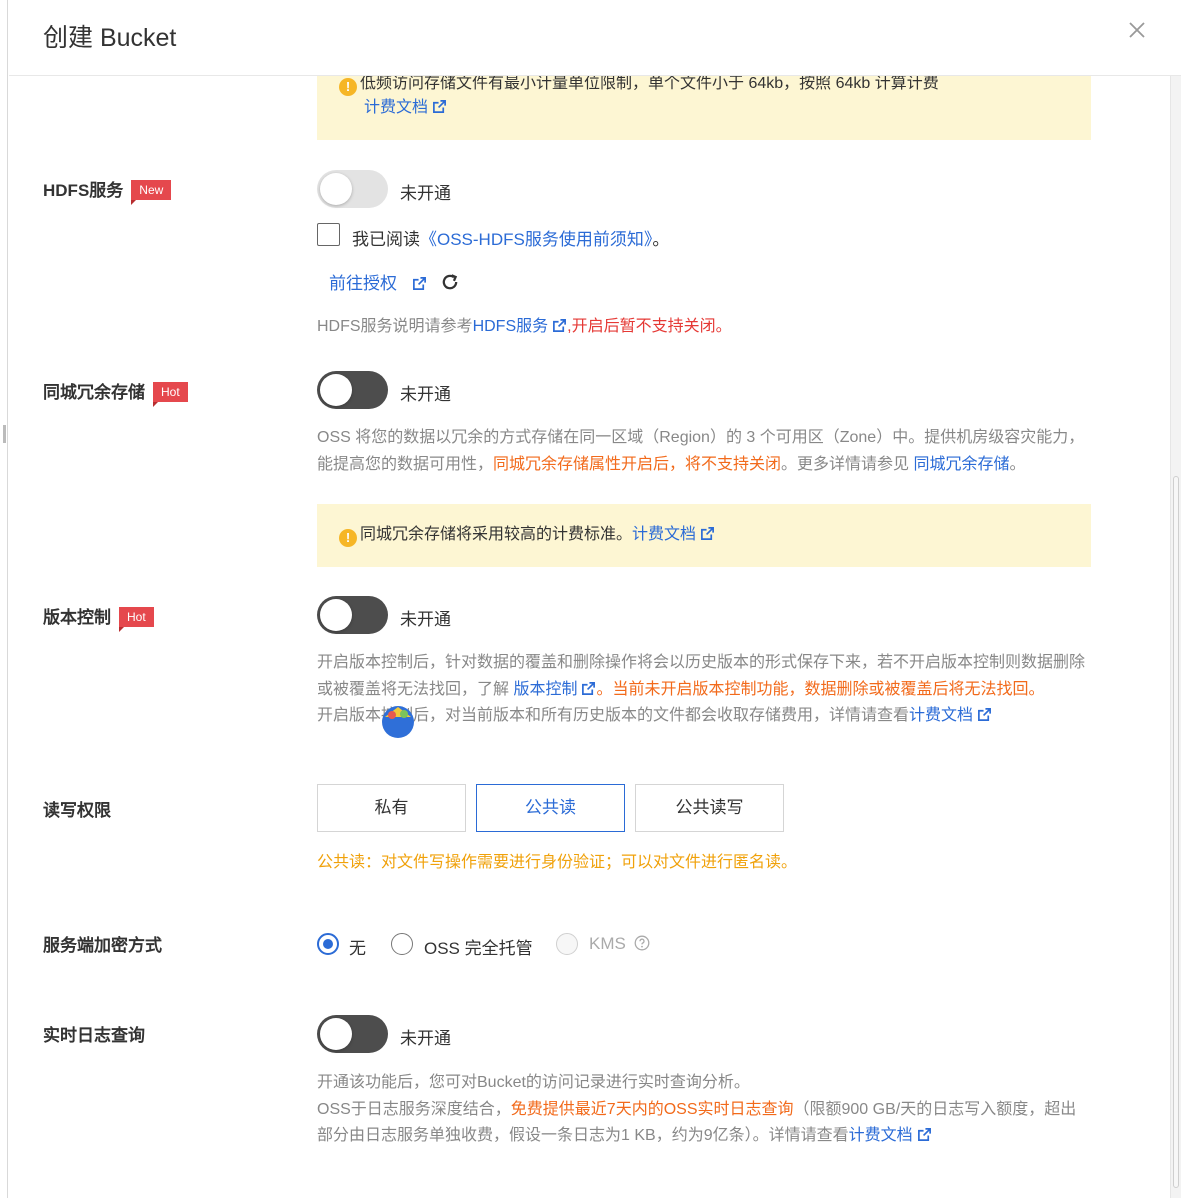  What do you see at coordinates (102, 945) in the screenshot?
I see `encryption-label: 服务端加密方式` at bounding box center [102, 945].